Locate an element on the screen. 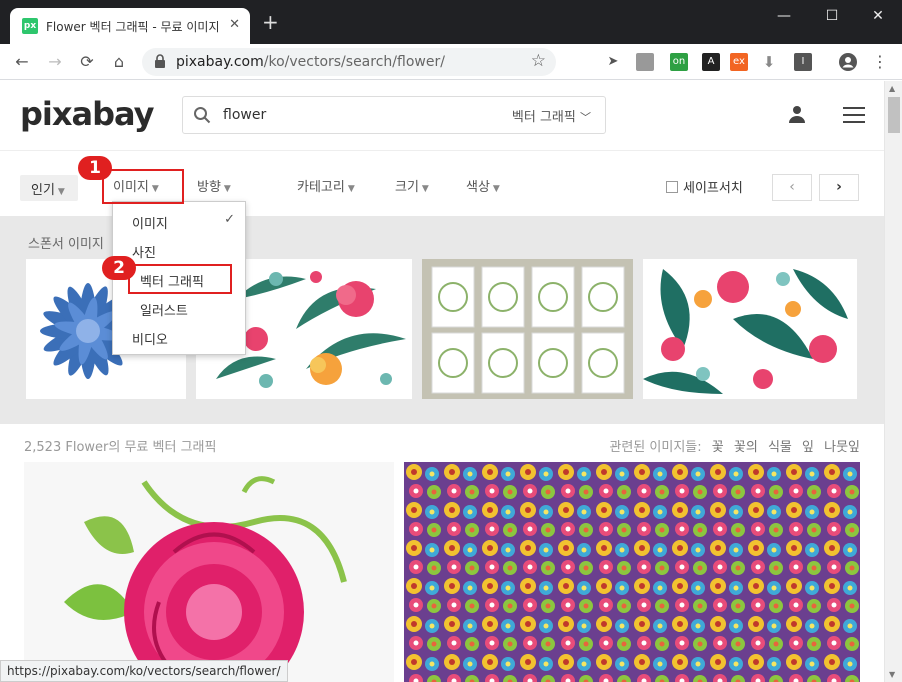 This screenshot has width=902, height=682. related-tag: 잎 is located at coordinates (808, 447).